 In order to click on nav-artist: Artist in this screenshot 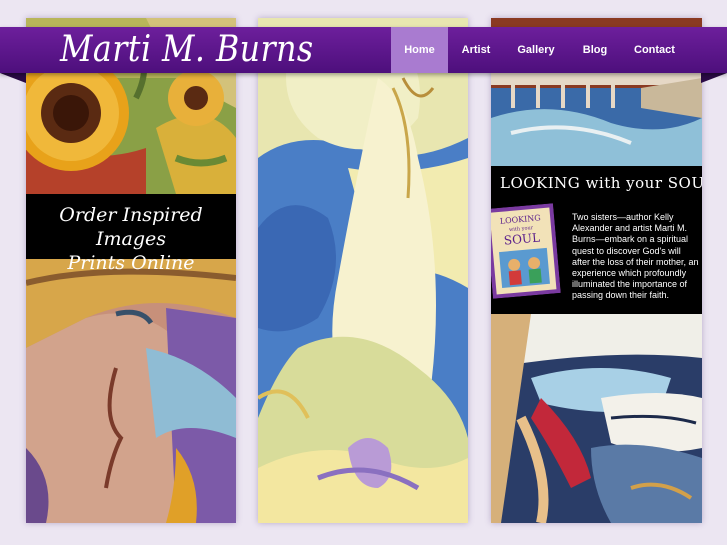, I will do `click(476, 50)`.